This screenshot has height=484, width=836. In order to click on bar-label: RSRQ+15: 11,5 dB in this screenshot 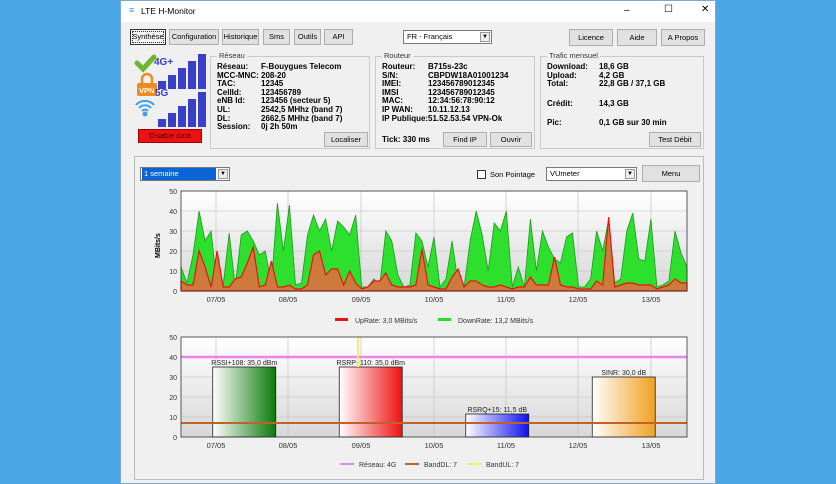, I will do `click(497, 410)`.